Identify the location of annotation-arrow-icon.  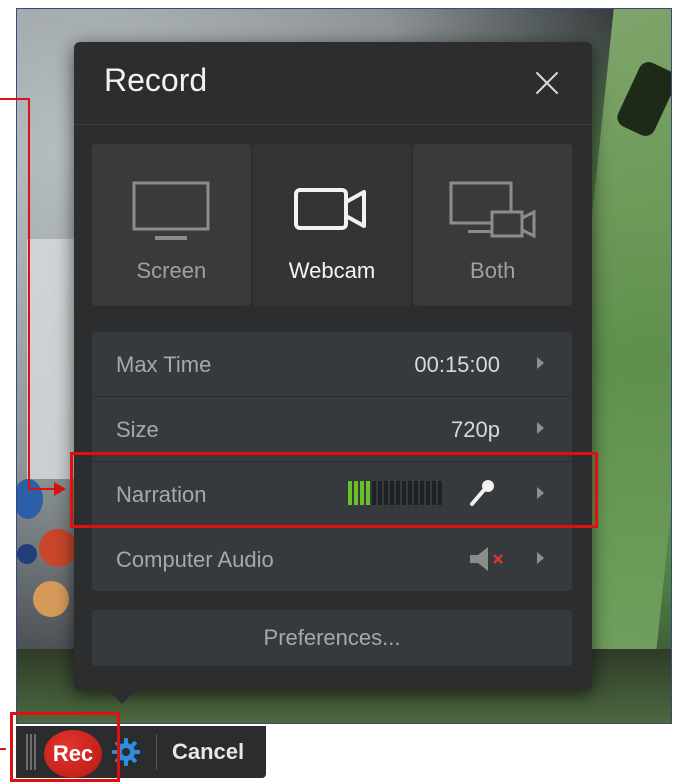
(60, 489).